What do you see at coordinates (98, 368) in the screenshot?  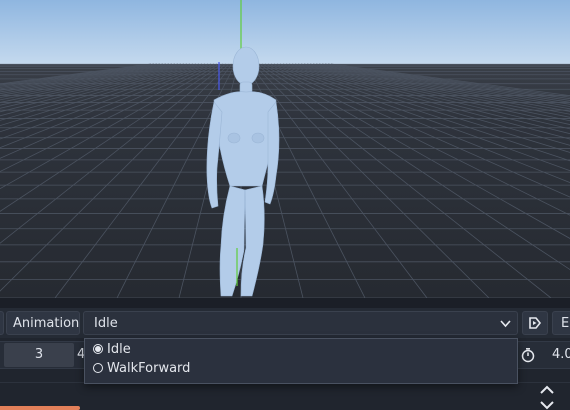 I see `radio-unchecked-icon` at bounding box center [98, 368].